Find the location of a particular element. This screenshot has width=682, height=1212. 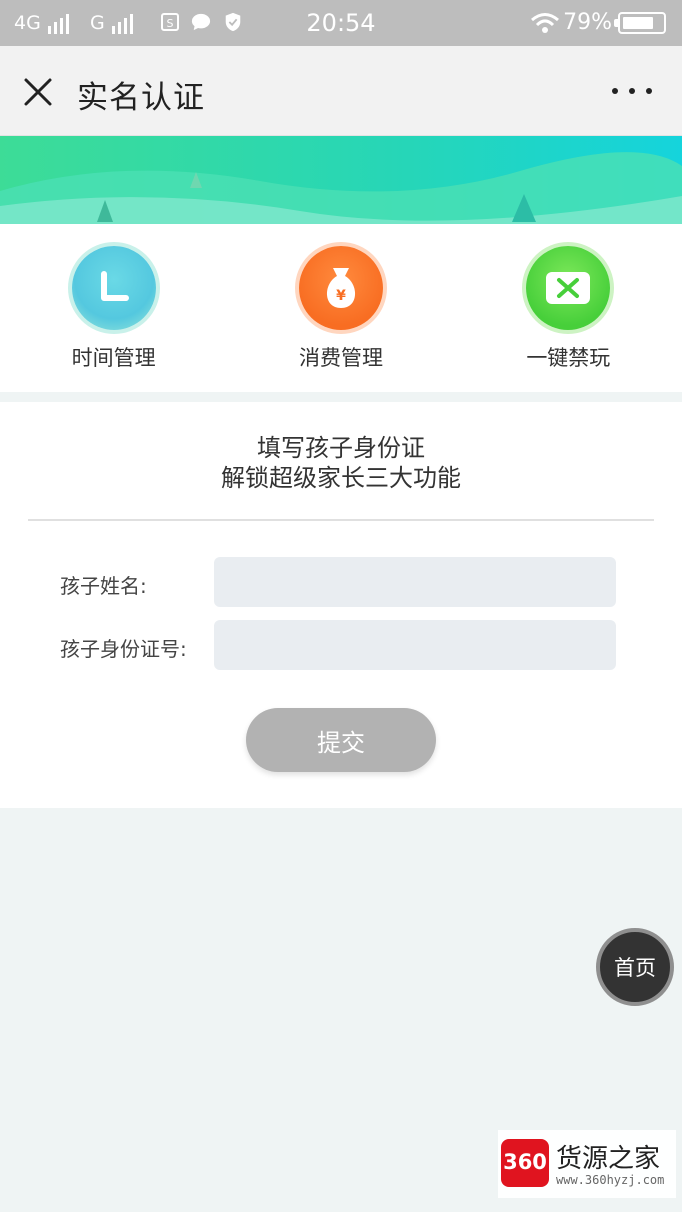

clock-icon is located at coordinates (113, 288).